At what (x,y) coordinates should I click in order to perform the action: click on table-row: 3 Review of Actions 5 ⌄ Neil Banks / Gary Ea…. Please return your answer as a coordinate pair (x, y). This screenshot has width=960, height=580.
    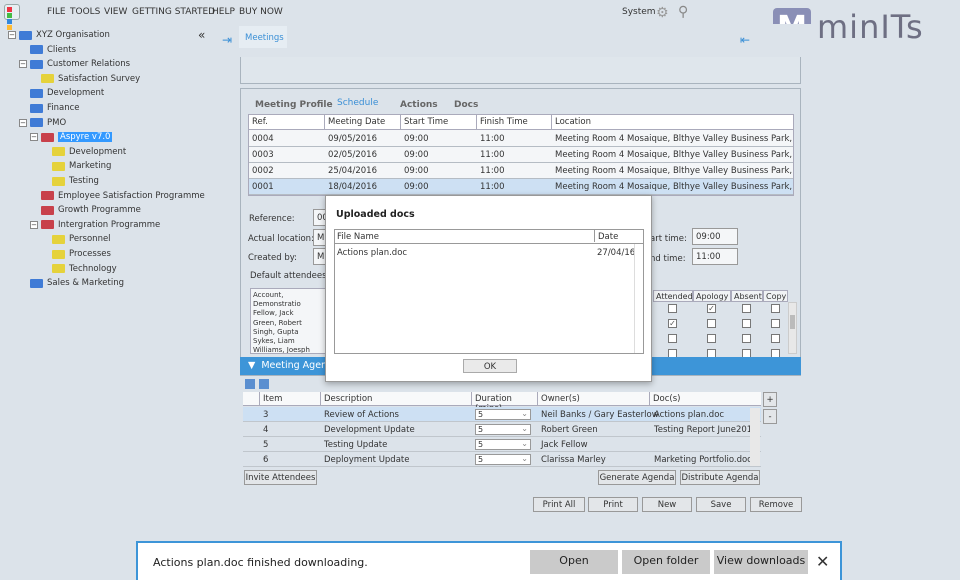
    Looking at the image, I should click on (502, 414).